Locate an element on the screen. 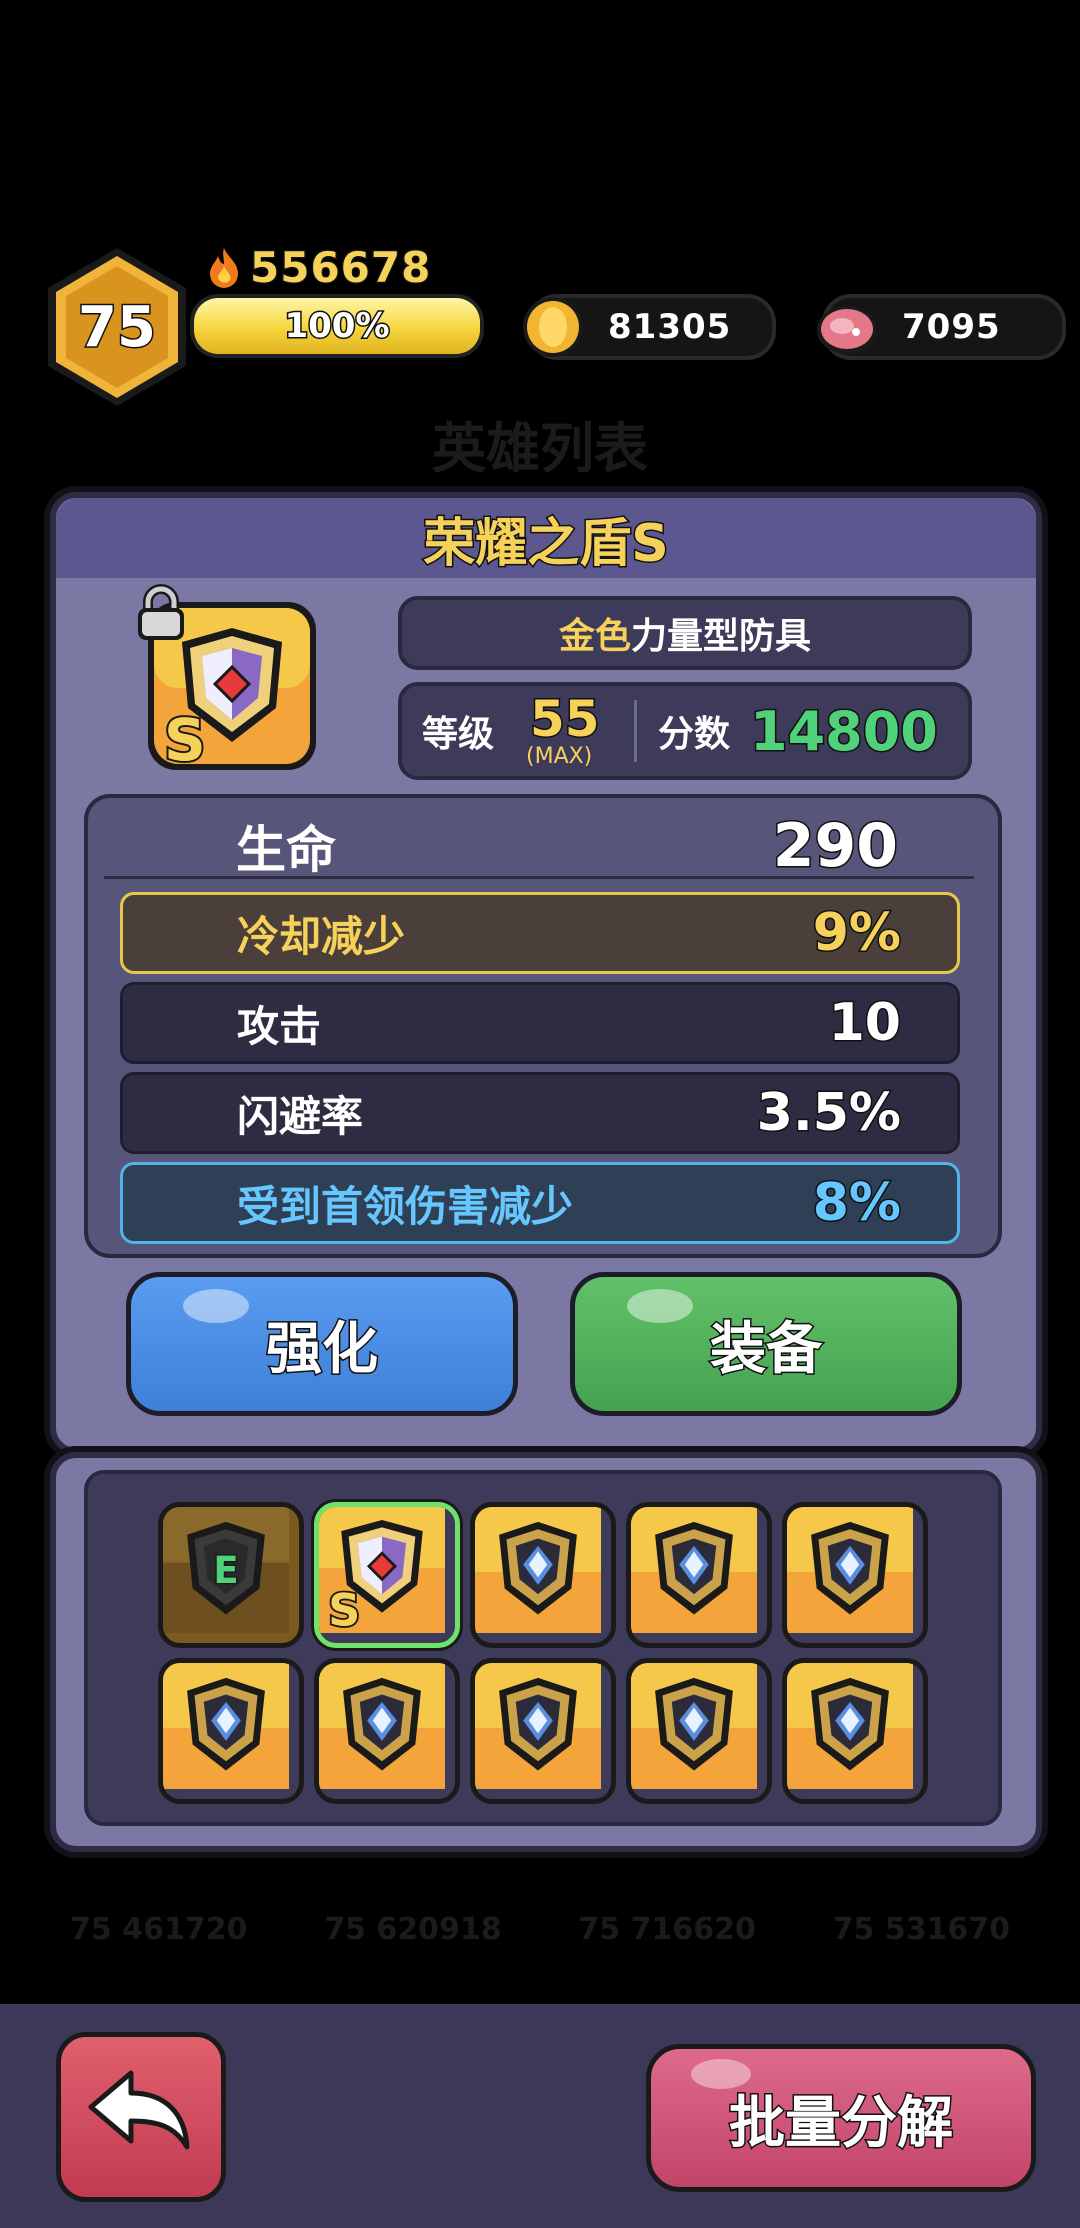 This screenshot has width=1080, height=2228. background-hero-stat: 75 620918 is located at coordinates (413, 1929).